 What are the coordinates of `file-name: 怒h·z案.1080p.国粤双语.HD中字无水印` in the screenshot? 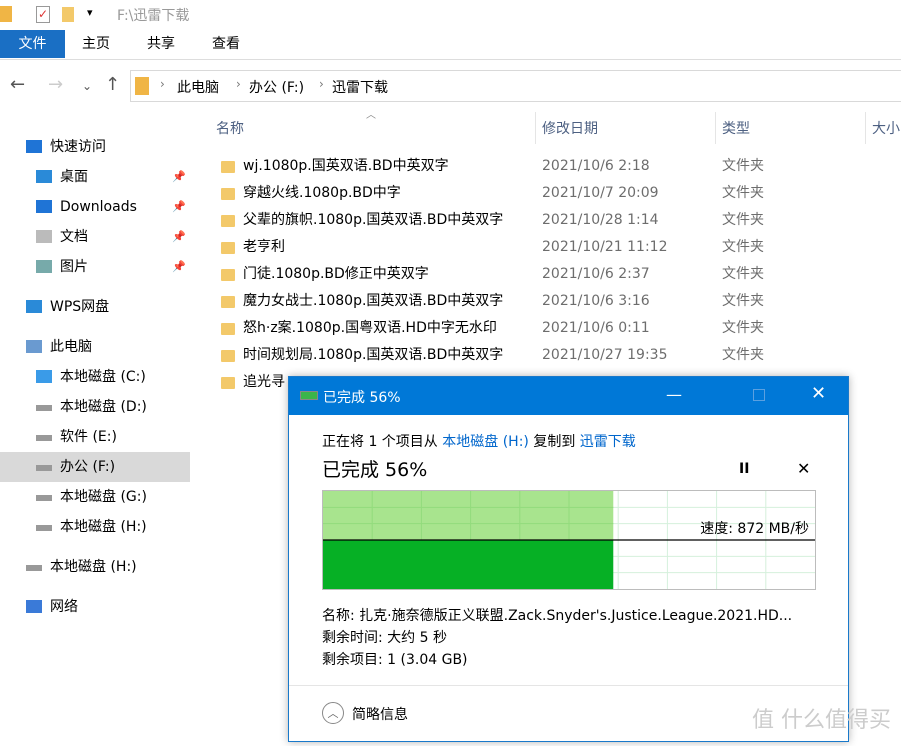 It's located at (370, 328).